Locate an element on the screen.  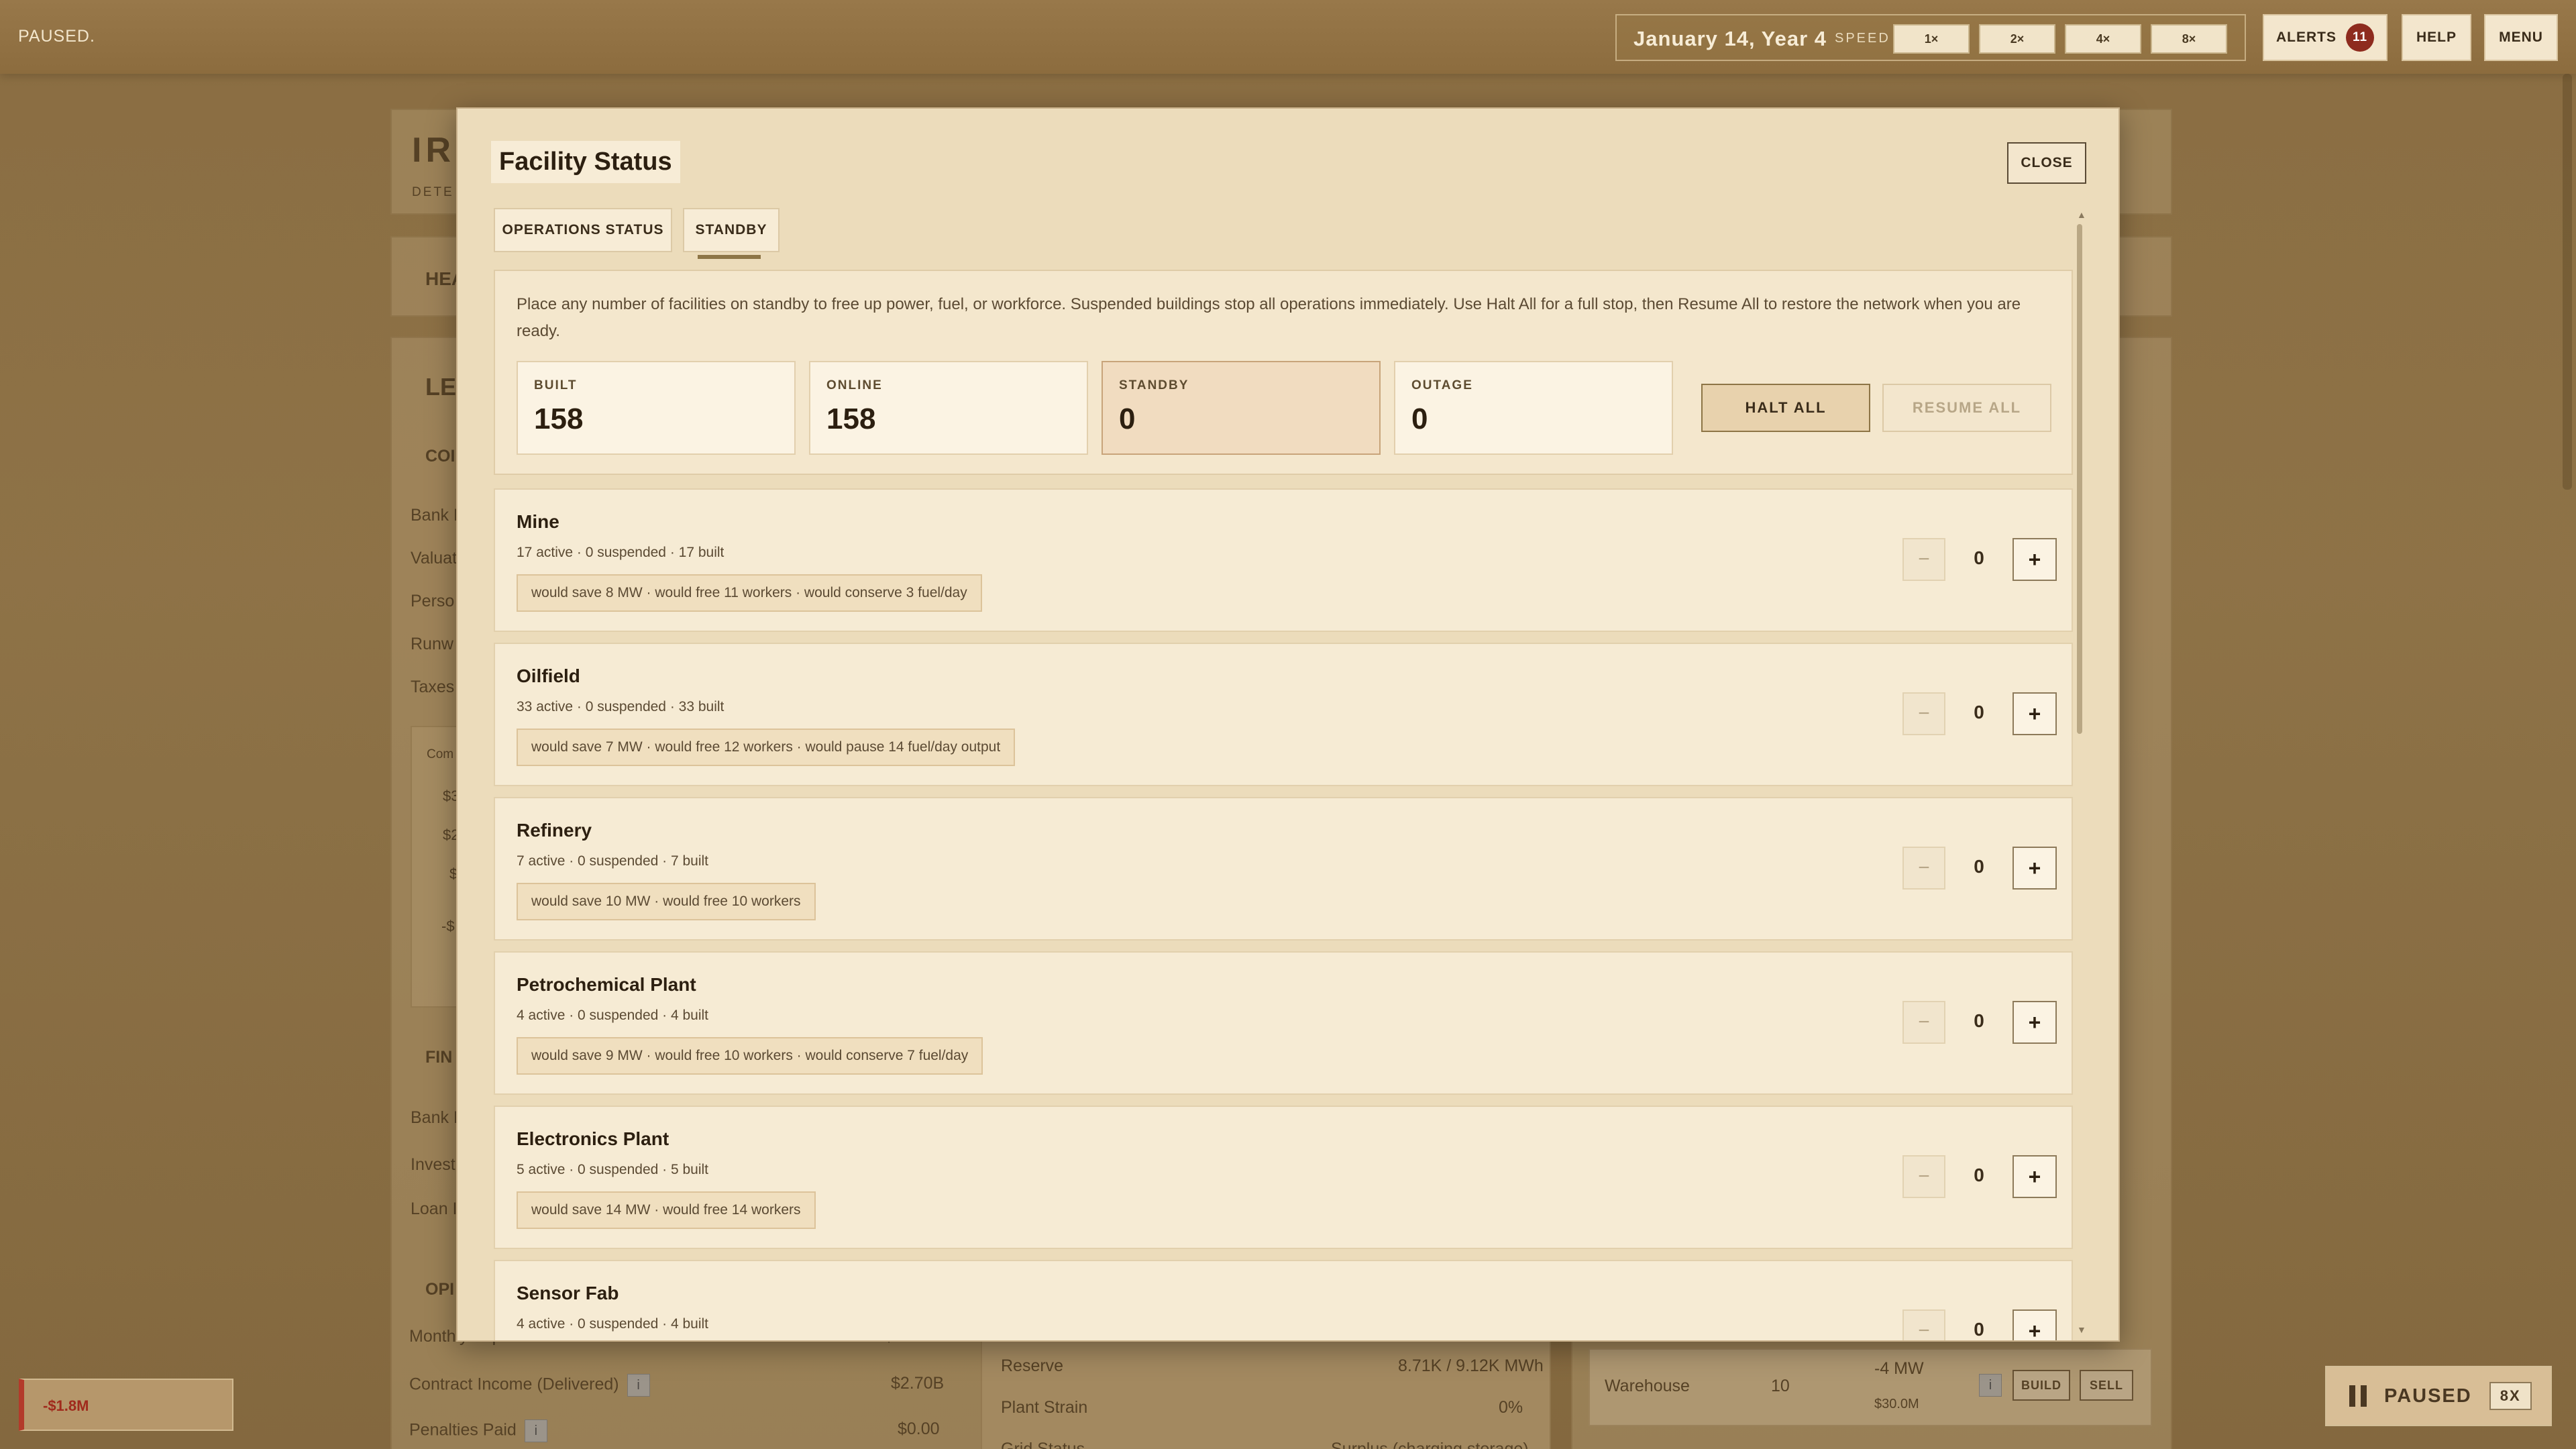
stat-label: ONLINE is located at coordinates (854, 385).